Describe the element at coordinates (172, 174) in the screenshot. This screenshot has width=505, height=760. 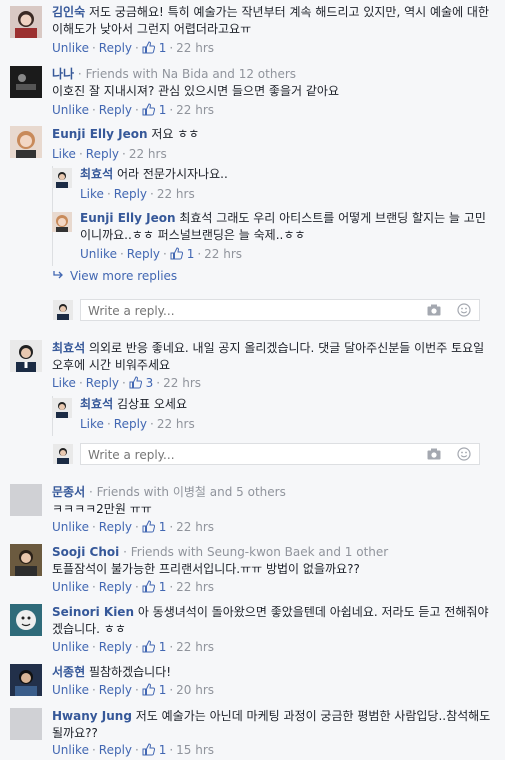
I see `comment-text: 어라 전문가시자나요..` at that location.